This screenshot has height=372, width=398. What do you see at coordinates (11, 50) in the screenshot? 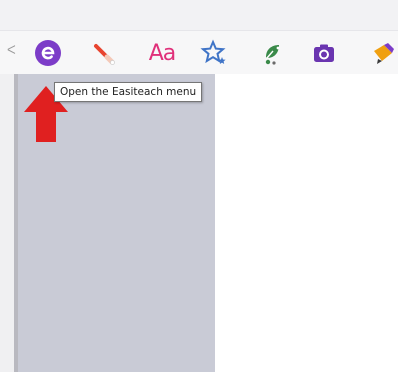
I see `collapse-toolbar-icon: ᐸ` at bounding box center [11, 50].